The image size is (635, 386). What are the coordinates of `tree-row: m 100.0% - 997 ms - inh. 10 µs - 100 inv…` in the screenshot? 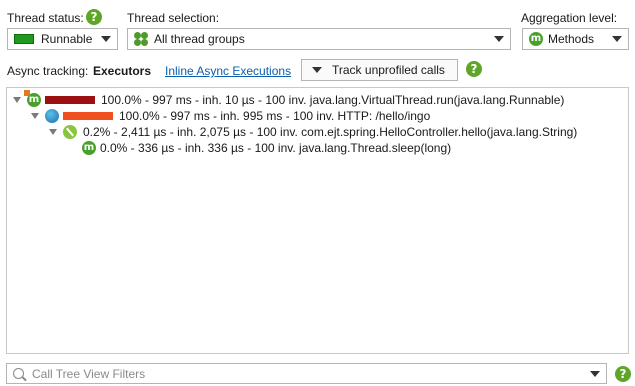 It's located at (289, 99).